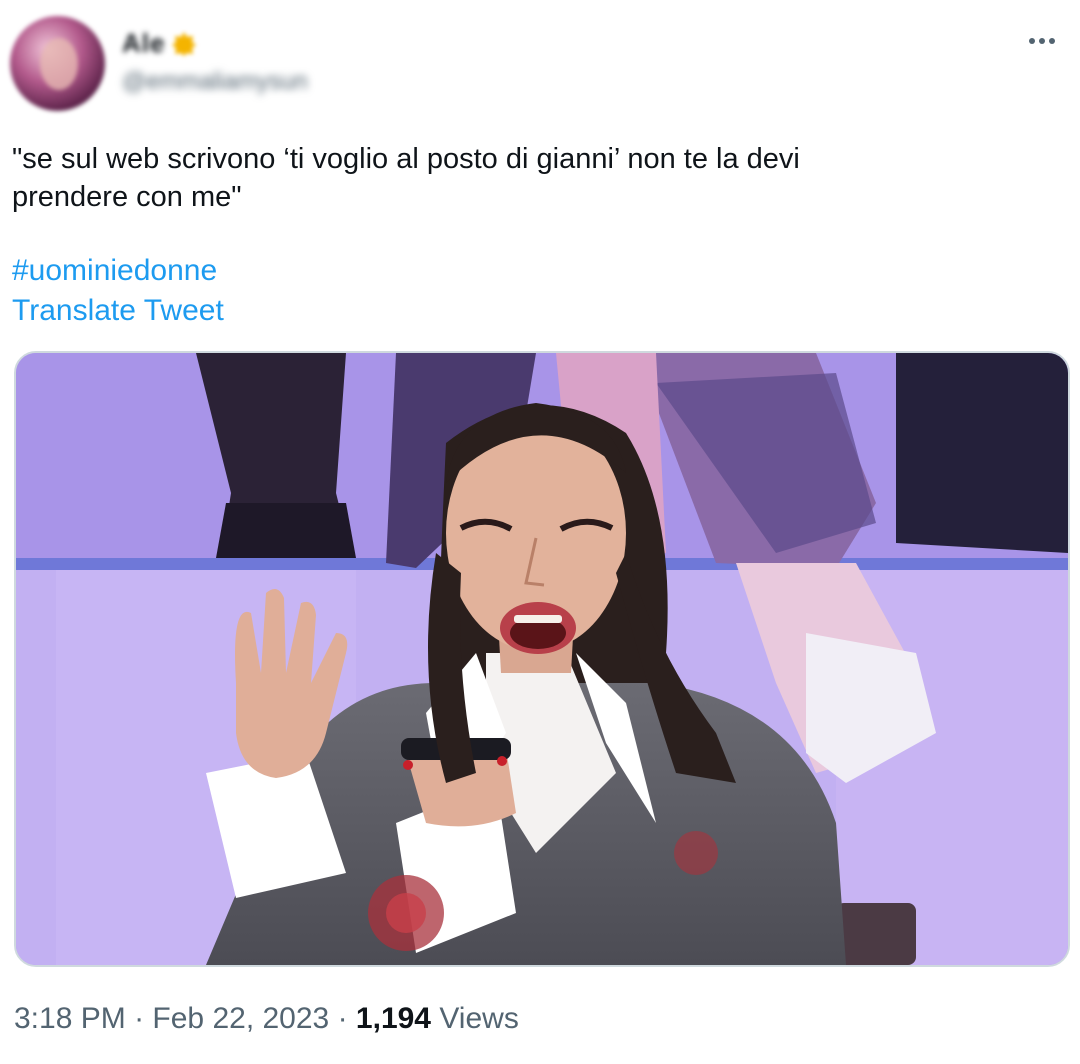 The image size is (1080, 1064). Describe the element at coordinates (479, 1018) in the screenshot. I see `views-label: Views` at that location.